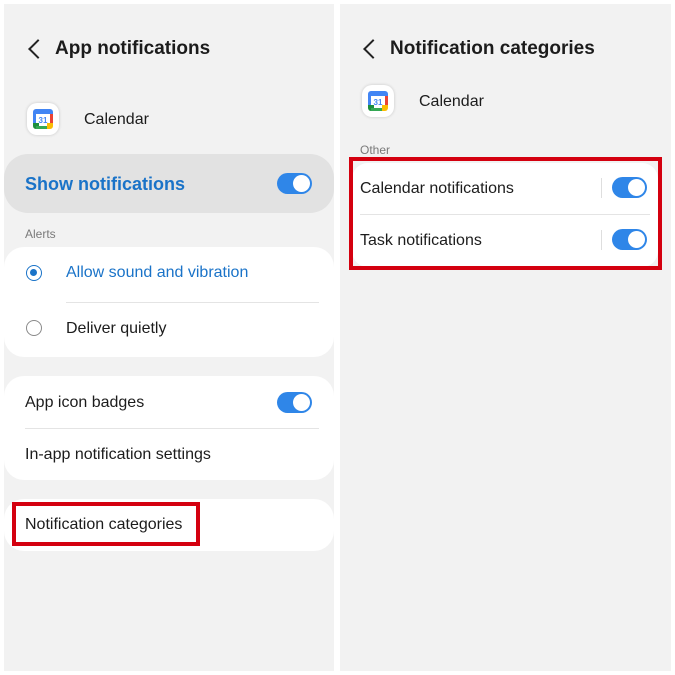 This screenshot has height=675, width=675. I want to click on deliver-quietly-radio, so click(34, 328).